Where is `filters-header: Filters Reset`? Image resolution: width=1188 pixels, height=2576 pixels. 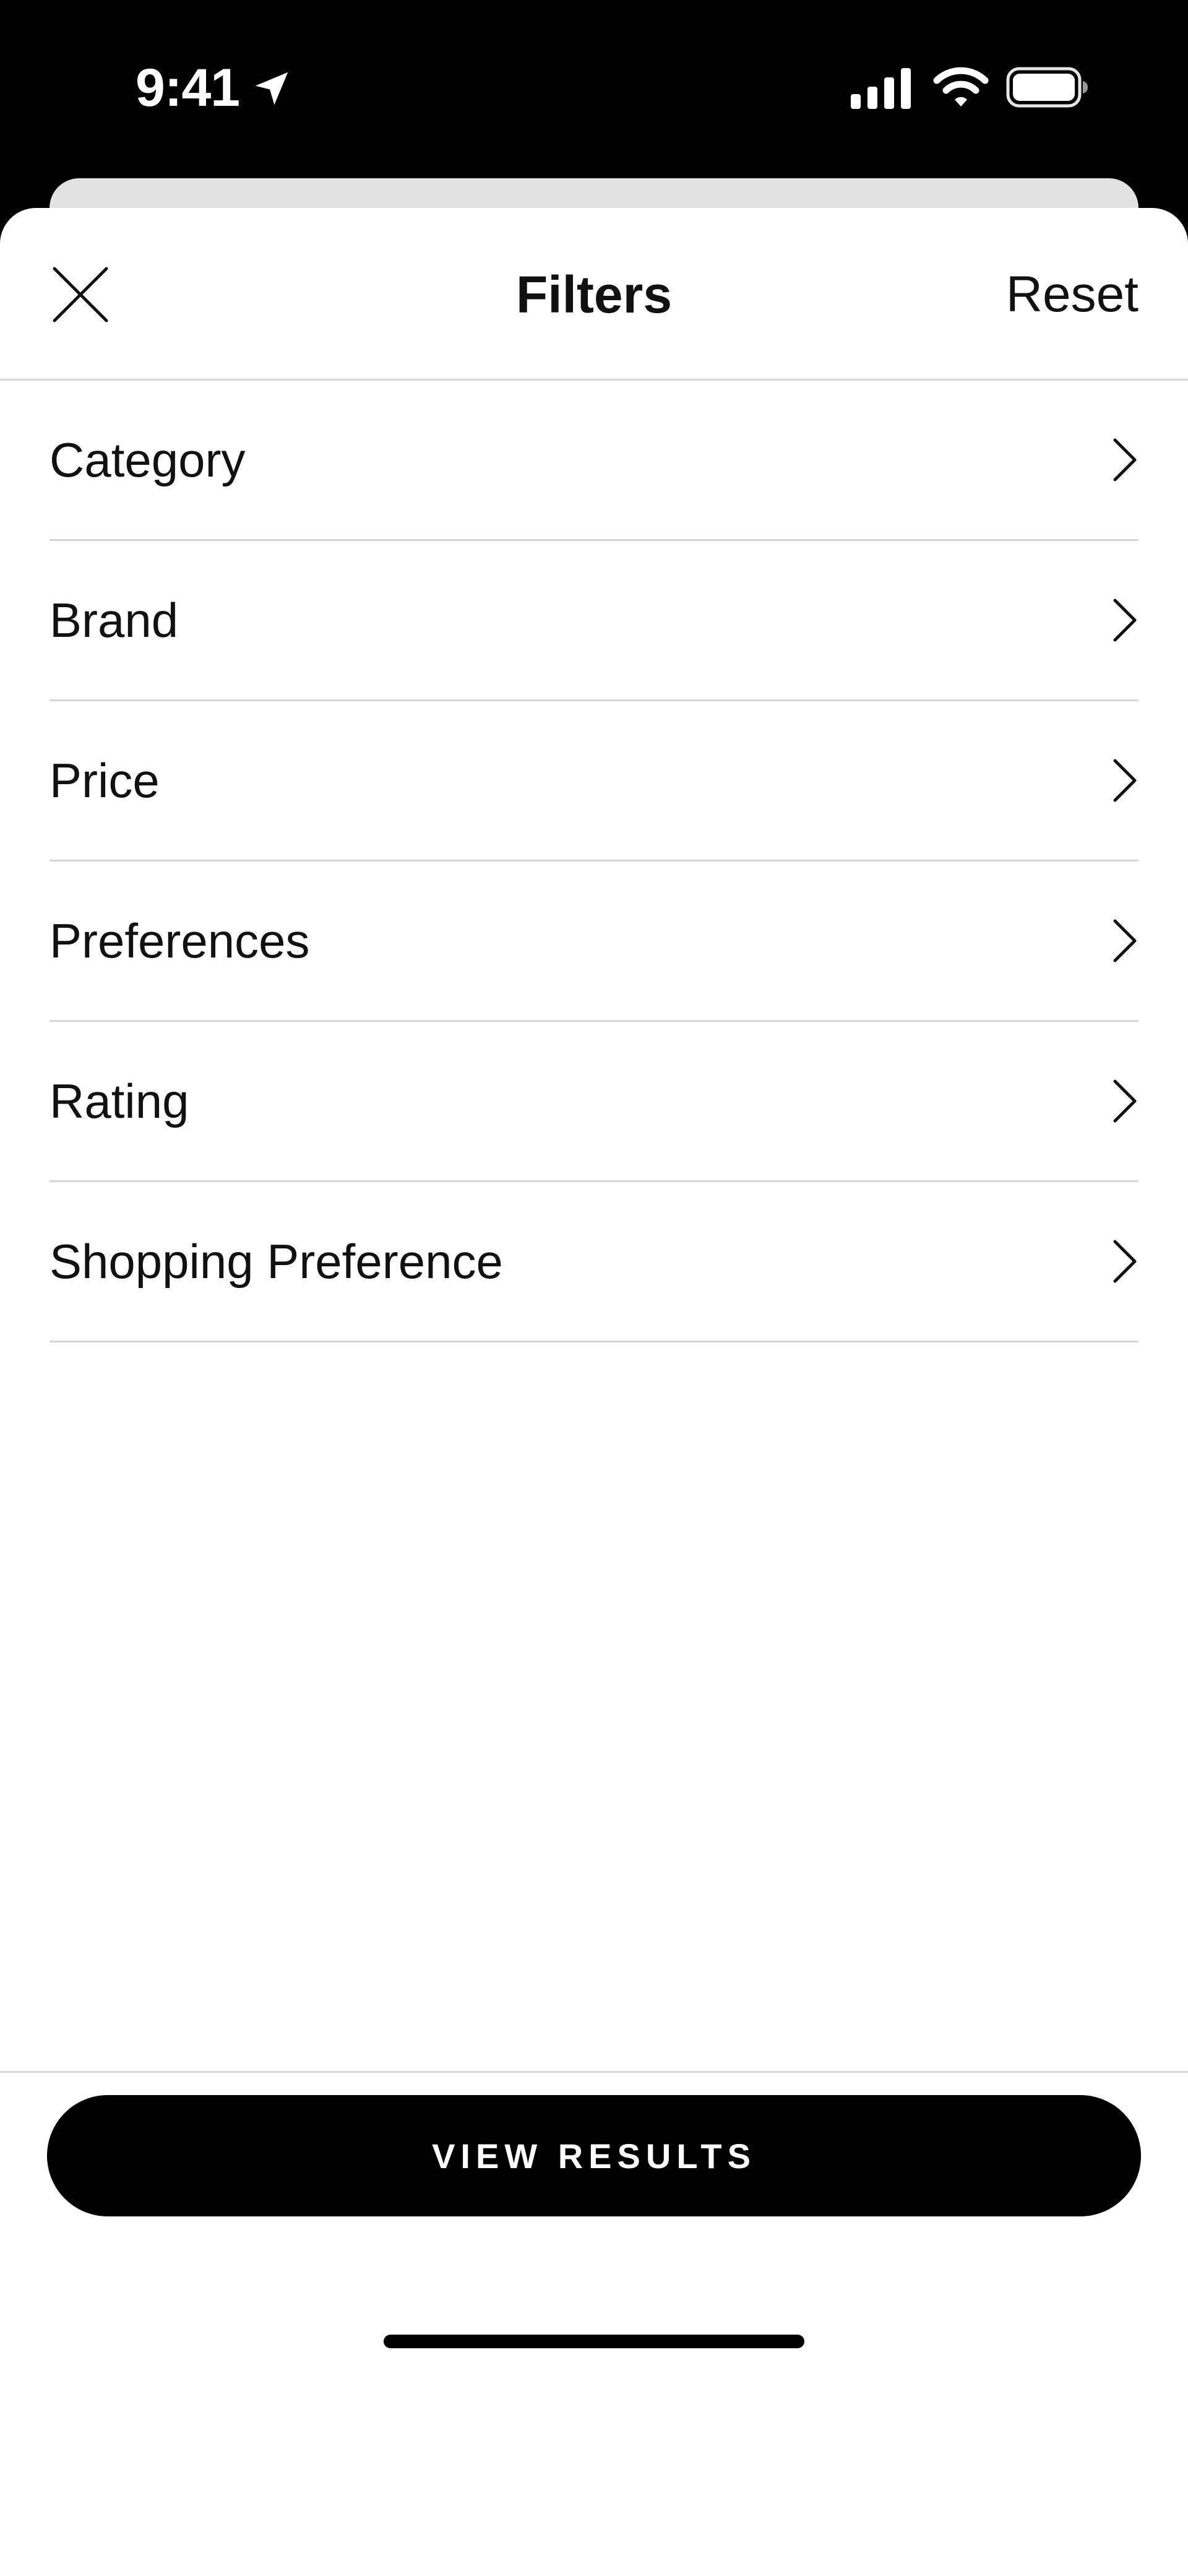 filters-header: Filters Reset is located at coordinates (594, 294).